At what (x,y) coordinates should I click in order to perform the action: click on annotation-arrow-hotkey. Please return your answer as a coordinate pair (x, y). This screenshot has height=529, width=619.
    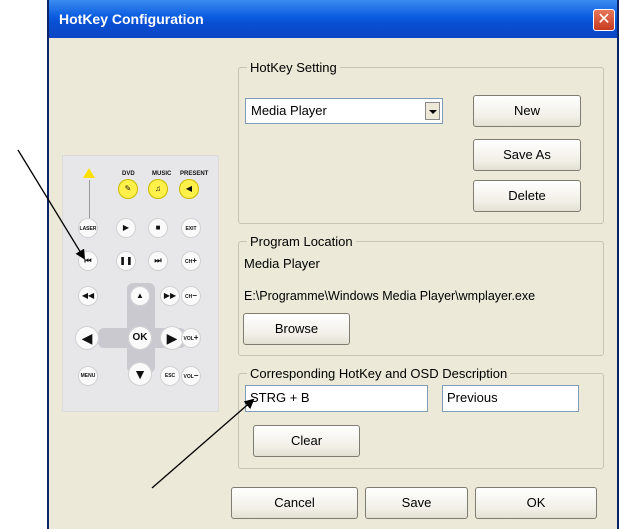
    Looking at the image, I should click on (203, 443).